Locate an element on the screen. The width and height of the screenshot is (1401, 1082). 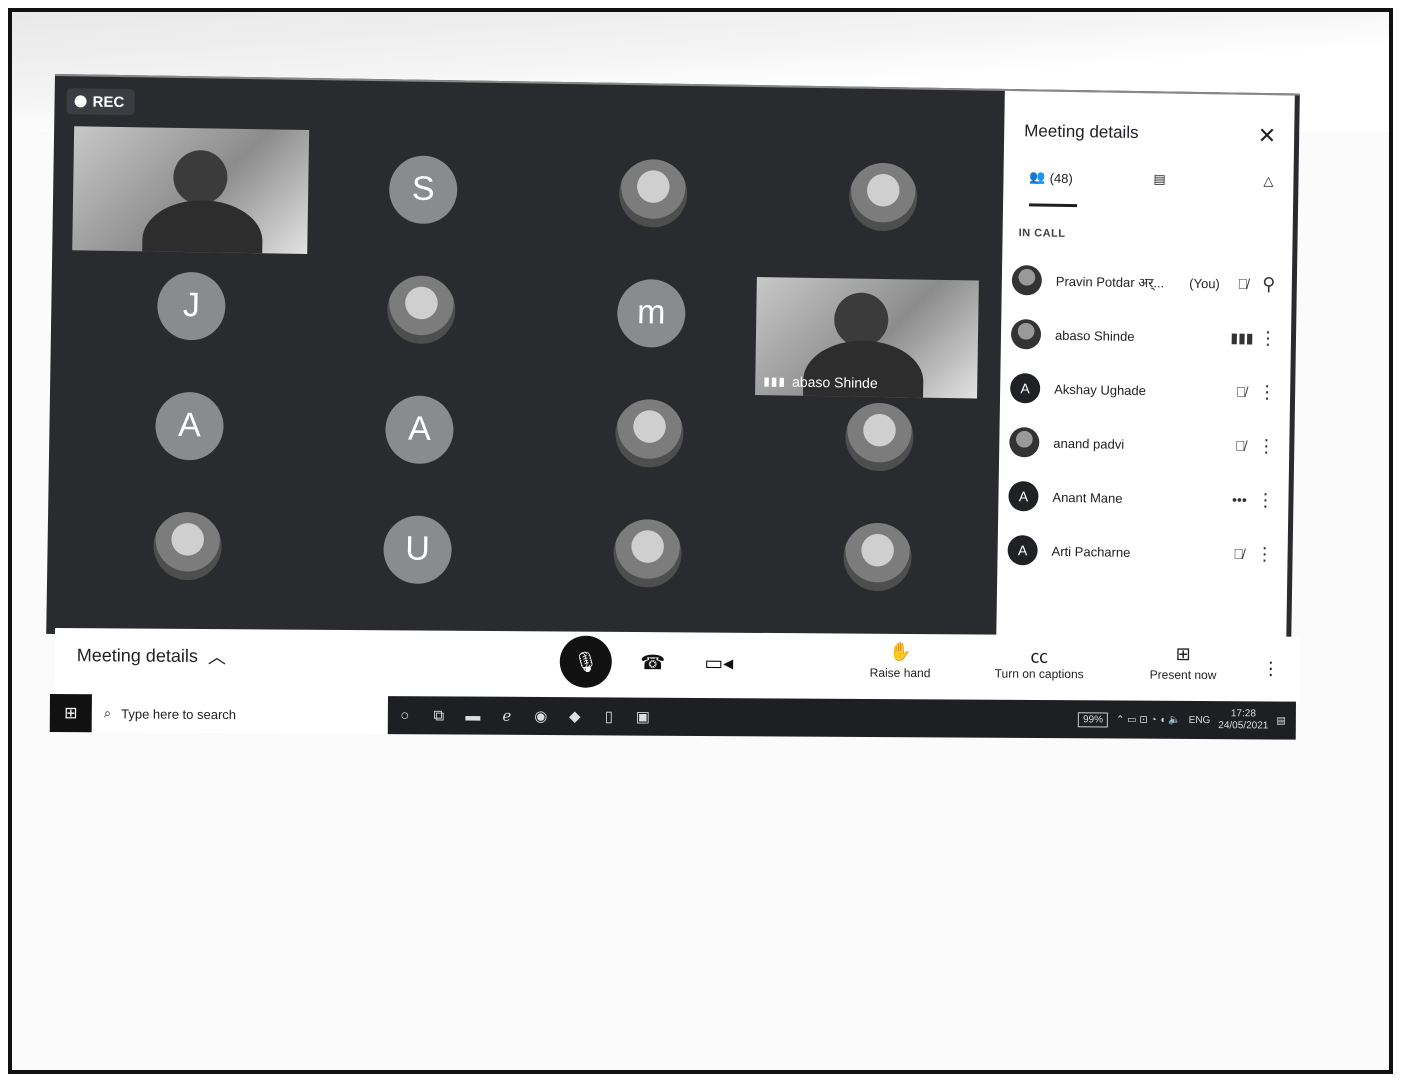
app-icon: ◆ is located at coordinates (575, 716).